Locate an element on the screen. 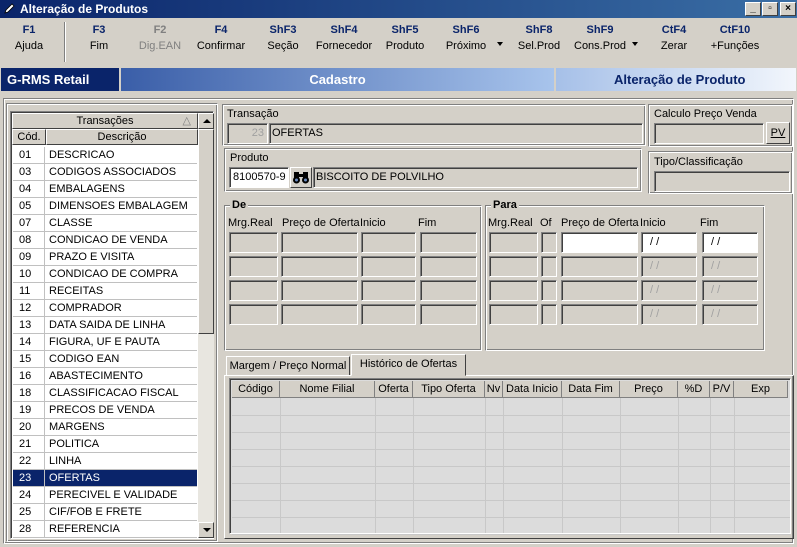  binoculars-icon is located at coordinates (301, 178).